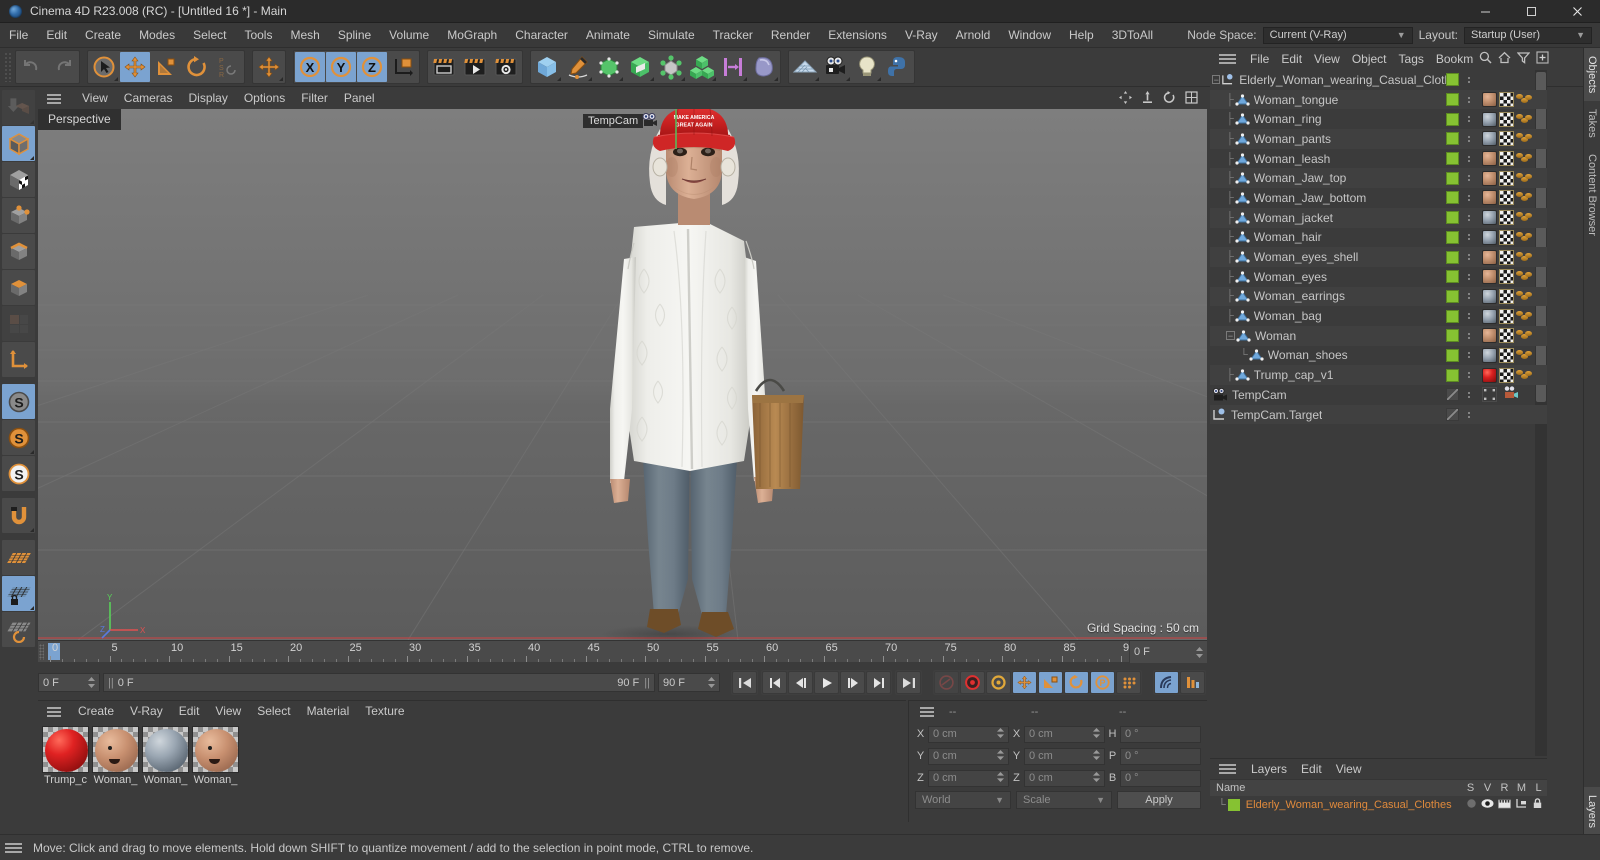 The height and width of the screenshot is (860, 1600). Describe the element at coordinates (409, 35) in the screenshot. I see `menu-volume: Volume` at that location.